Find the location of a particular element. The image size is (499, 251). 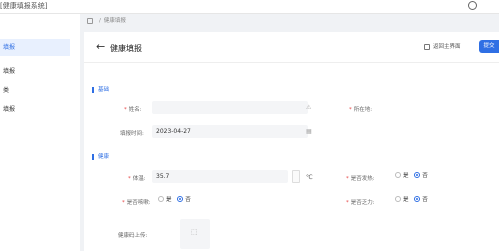

cough-yes-radio is located at coordinates (161, 199).